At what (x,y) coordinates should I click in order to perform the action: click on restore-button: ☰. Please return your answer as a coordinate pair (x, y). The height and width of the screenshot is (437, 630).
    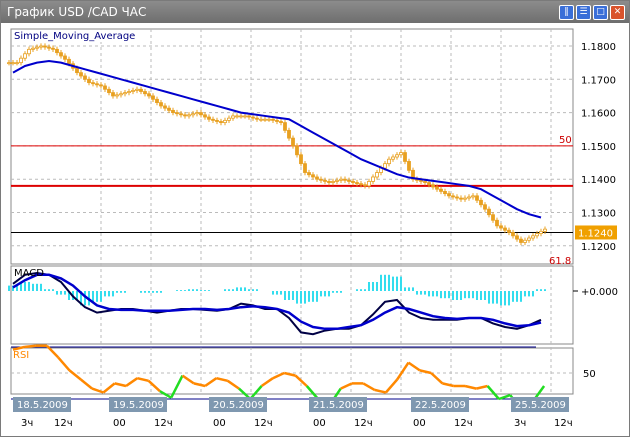
    Looking at the image, I should click on (583, 12).